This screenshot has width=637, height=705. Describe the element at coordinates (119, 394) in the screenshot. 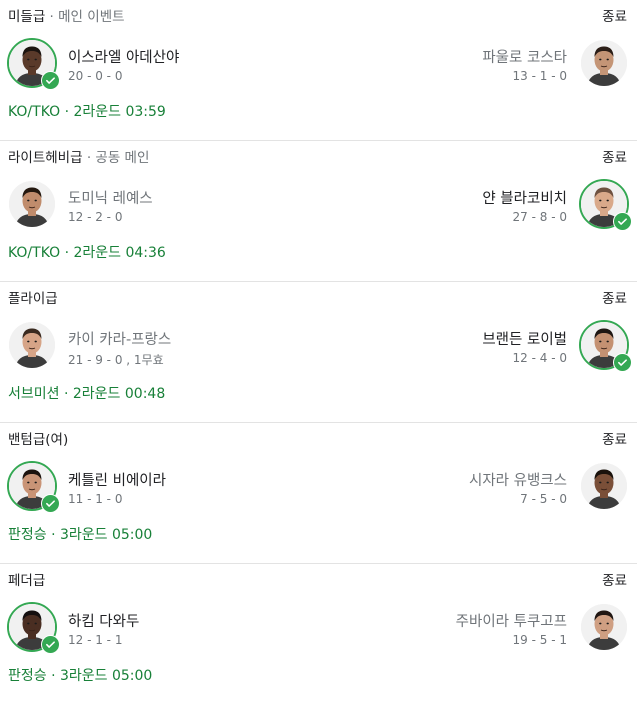

I see `result-round-time: 2라운드 00:48` at that location.